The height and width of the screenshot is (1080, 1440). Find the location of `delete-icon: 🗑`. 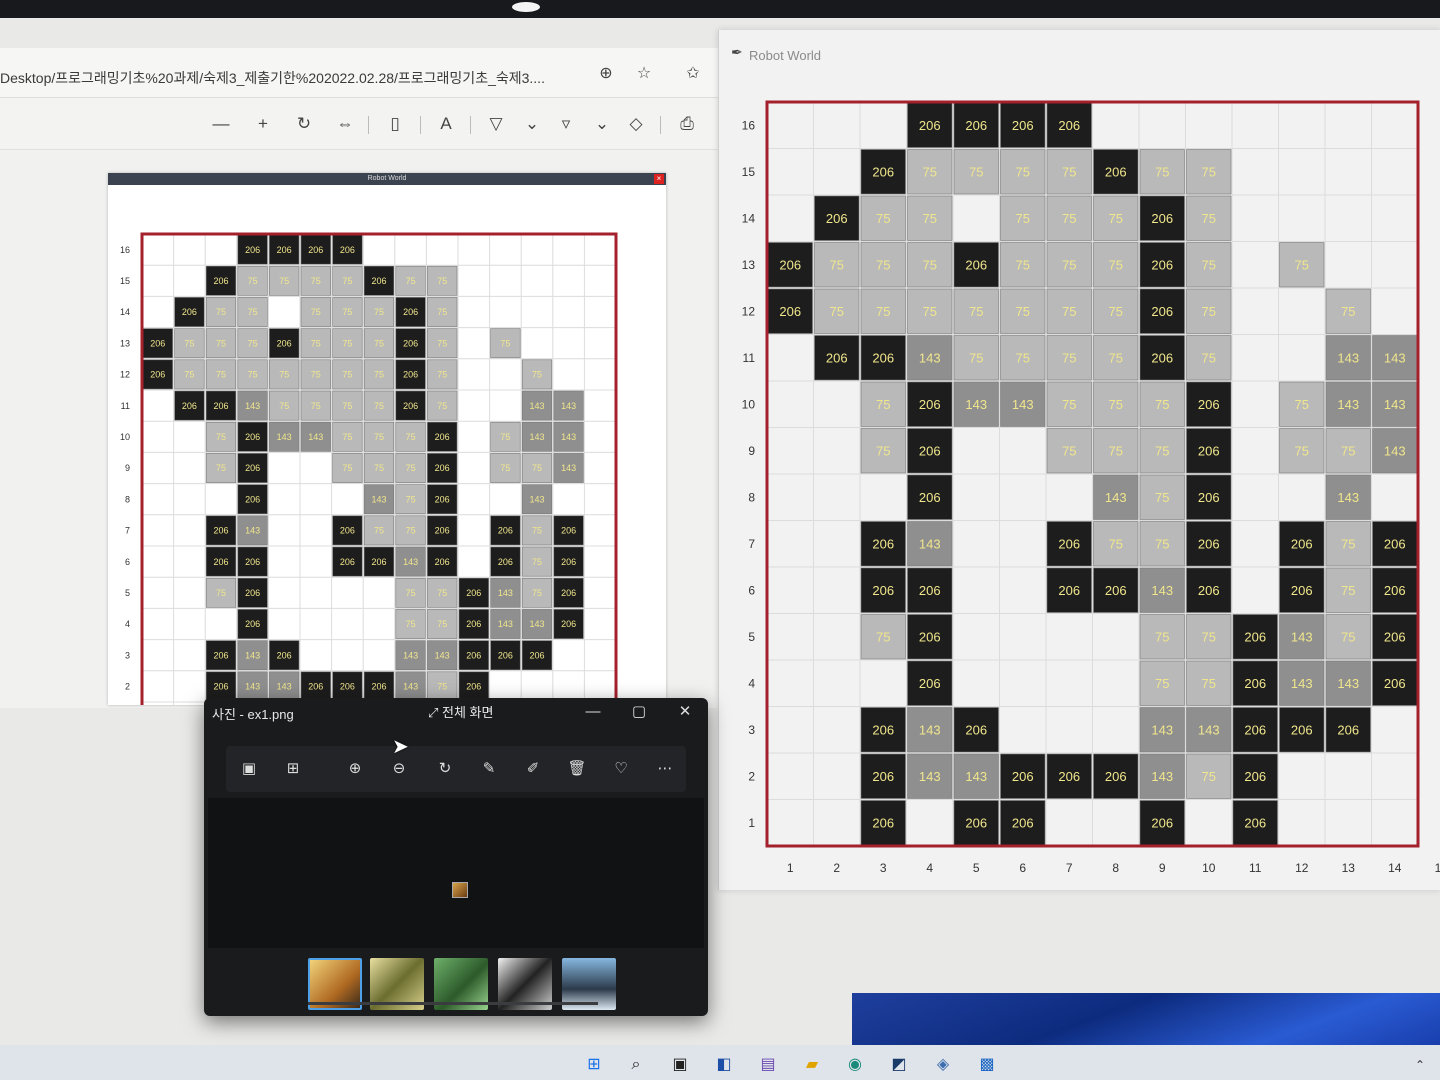

delete-icon: 🗑 is located at coordinates (577, 769).